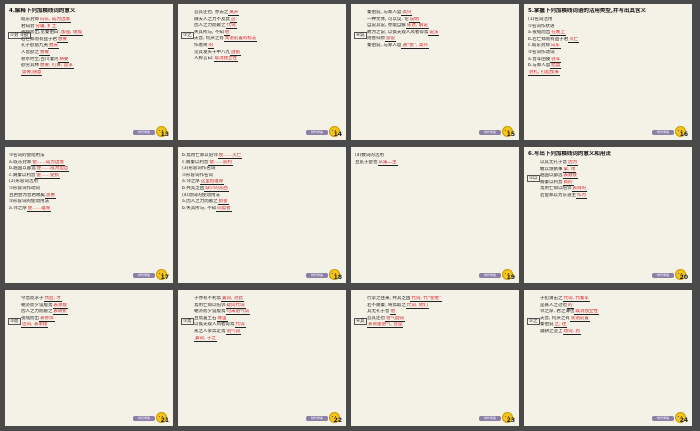 This screenshot has width=700, height=431. Describe the element at coordinates (25, 188) in the screenshot. I see `question-text: ①形容词作动词` at that location.